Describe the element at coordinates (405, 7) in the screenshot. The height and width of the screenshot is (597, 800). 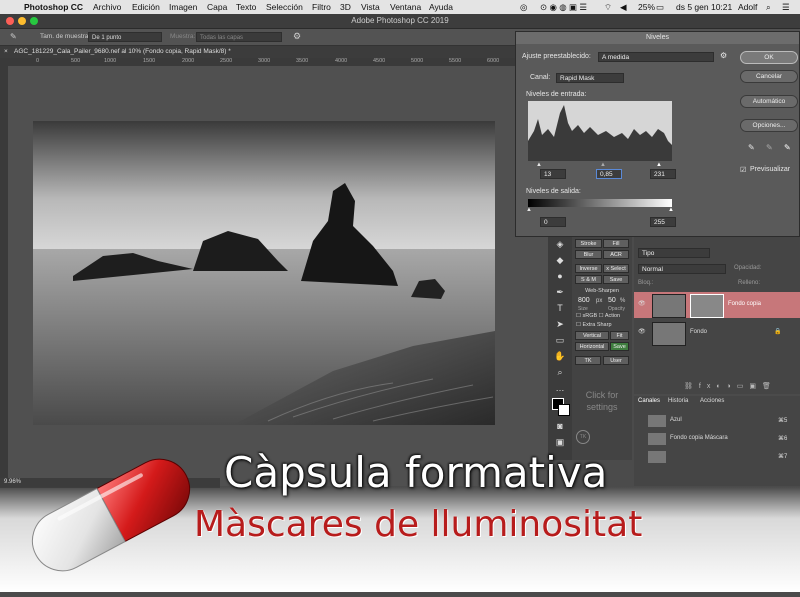
I see `menu-ventana: Ventana` at that location.